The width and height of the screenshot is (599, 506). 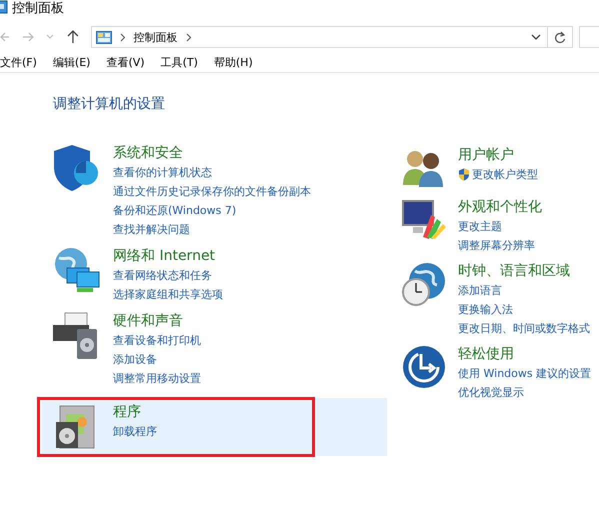 I want to click on category-link: 更换输入法, so click(x=485, y=309).